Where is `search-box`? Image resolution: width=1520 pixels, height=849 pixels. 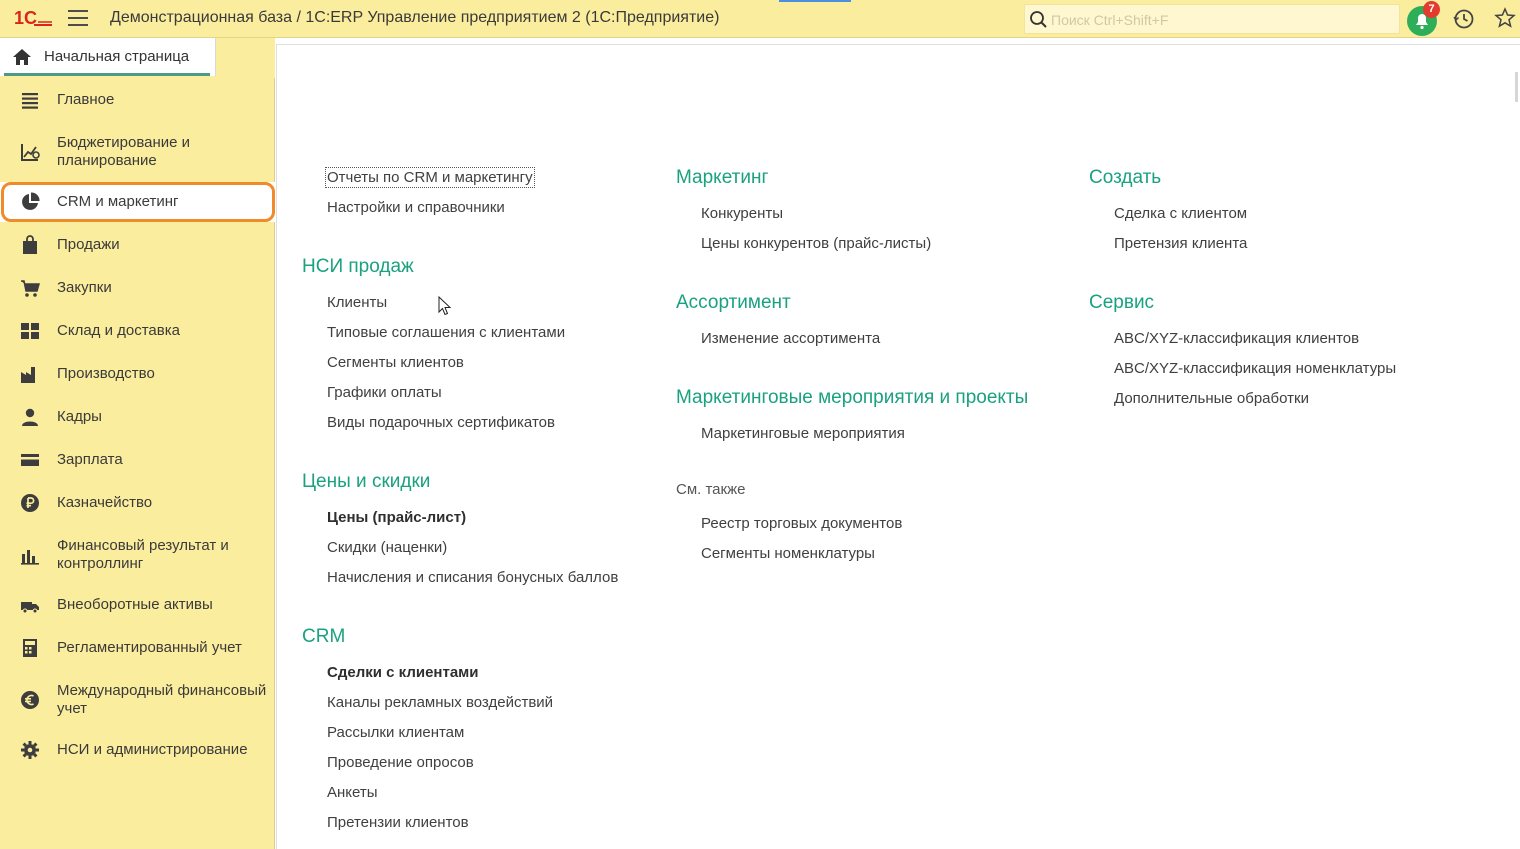 search-box is located at coordinates (1212, 19).